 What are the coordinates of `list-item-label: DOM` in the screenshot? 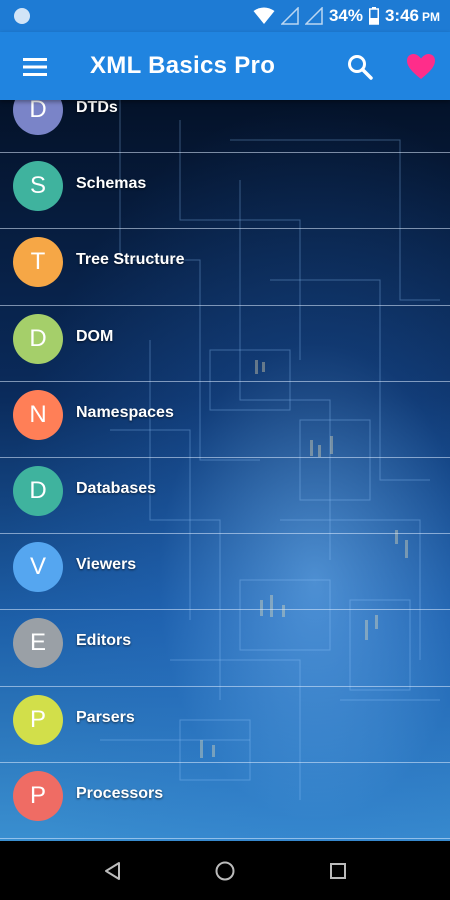 It's located at (95, 336).